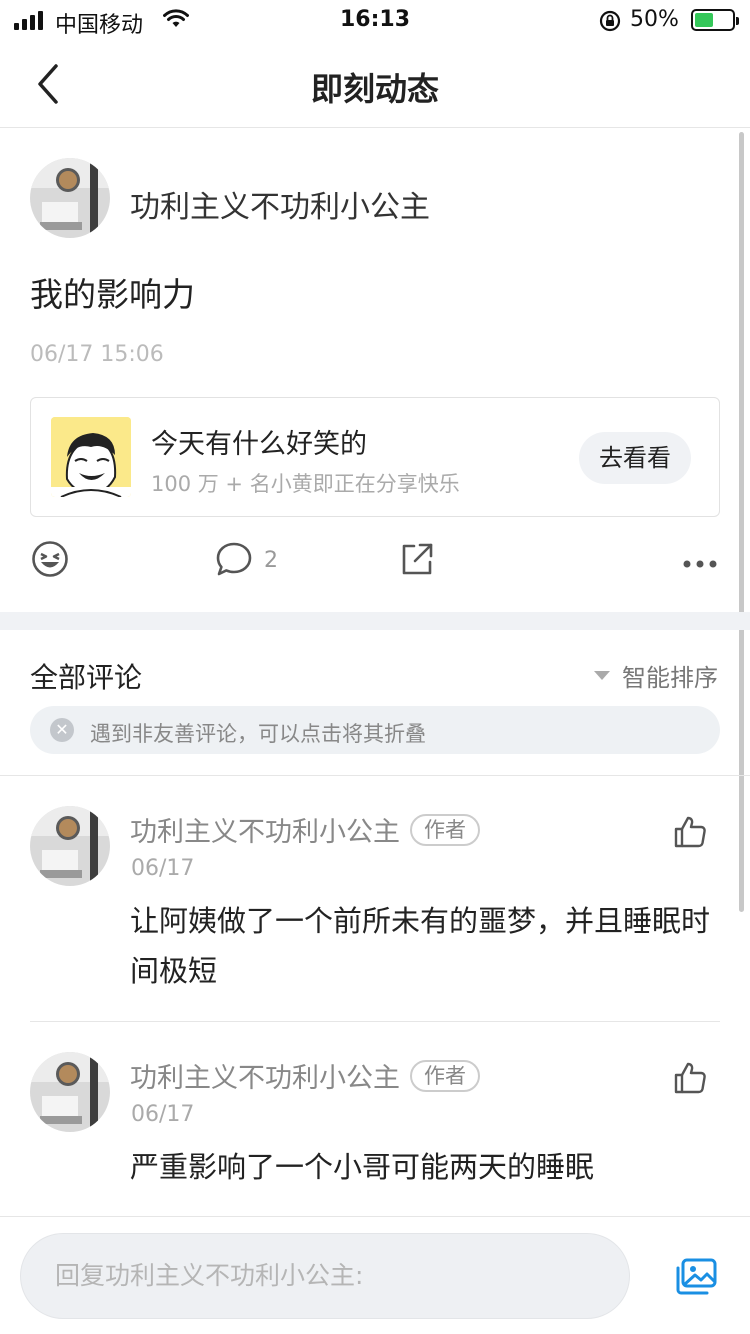  I want to click on laughing-face-icon, so click(91, 457).